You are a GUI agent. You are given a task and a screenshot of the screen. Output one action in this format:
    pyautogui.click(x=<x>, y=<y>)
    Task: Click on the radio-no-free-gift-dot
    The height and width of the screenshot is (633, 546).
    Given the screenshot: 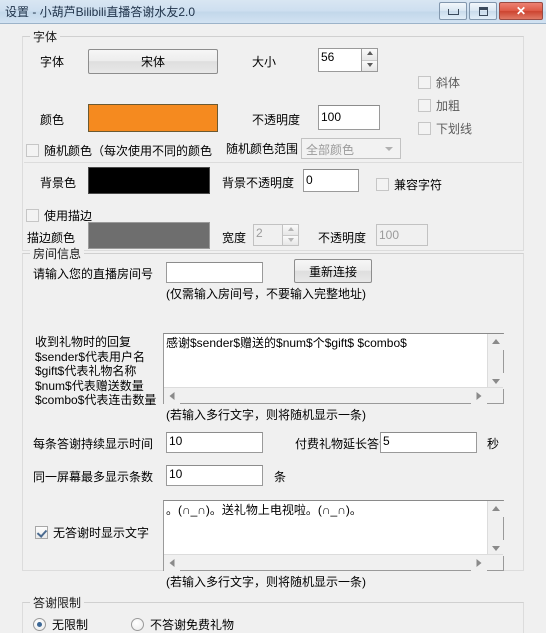 What is the action you would take?
    pyautogui.click(x=137, y=624)
    